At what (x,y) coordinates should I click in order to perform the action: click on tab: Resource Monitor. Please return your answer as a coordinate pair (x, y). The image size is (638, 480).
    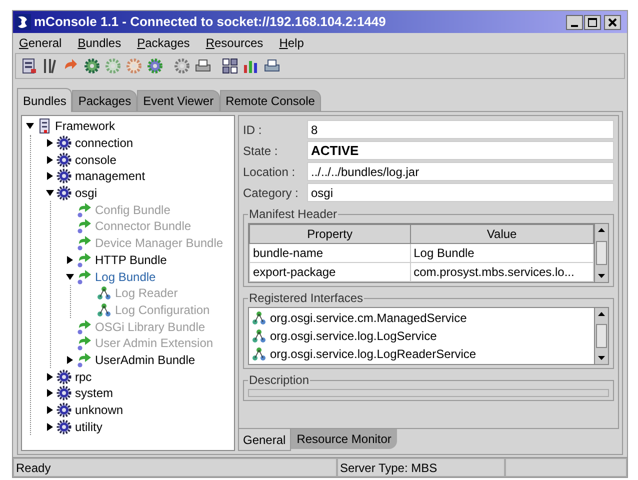
    Looking at the image, I should click on (344, 439).